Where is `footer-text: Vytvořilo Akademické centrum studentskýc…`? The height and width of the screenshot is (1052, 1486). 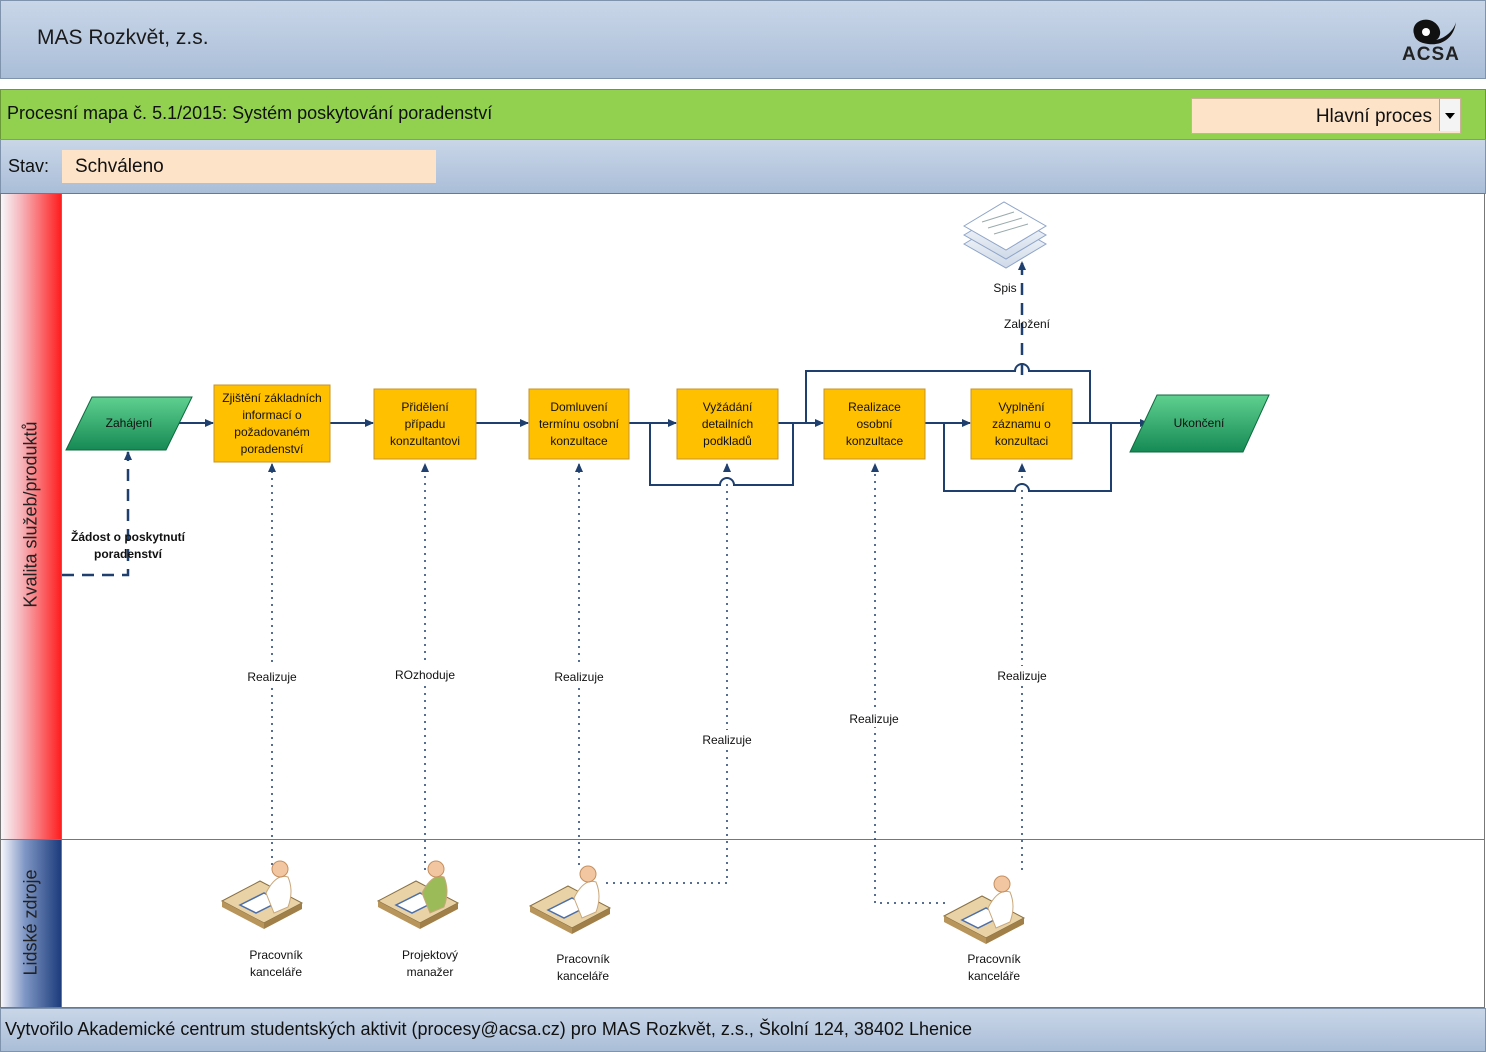 footer-text: Vytvořilo Akademické centrum studentskýc… is located at coordinates (489, 1029).